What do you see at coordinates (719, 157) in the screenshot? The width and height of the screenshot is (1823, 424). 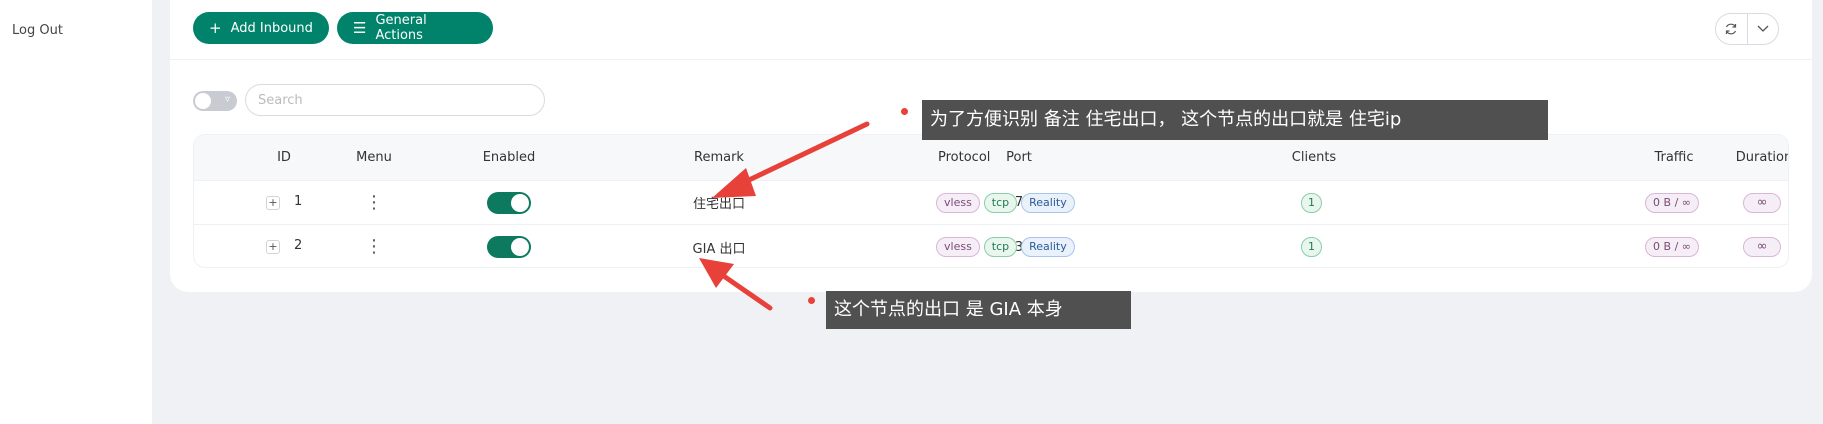 I see `header-remark: Remark` at bounding box center [719, 157].